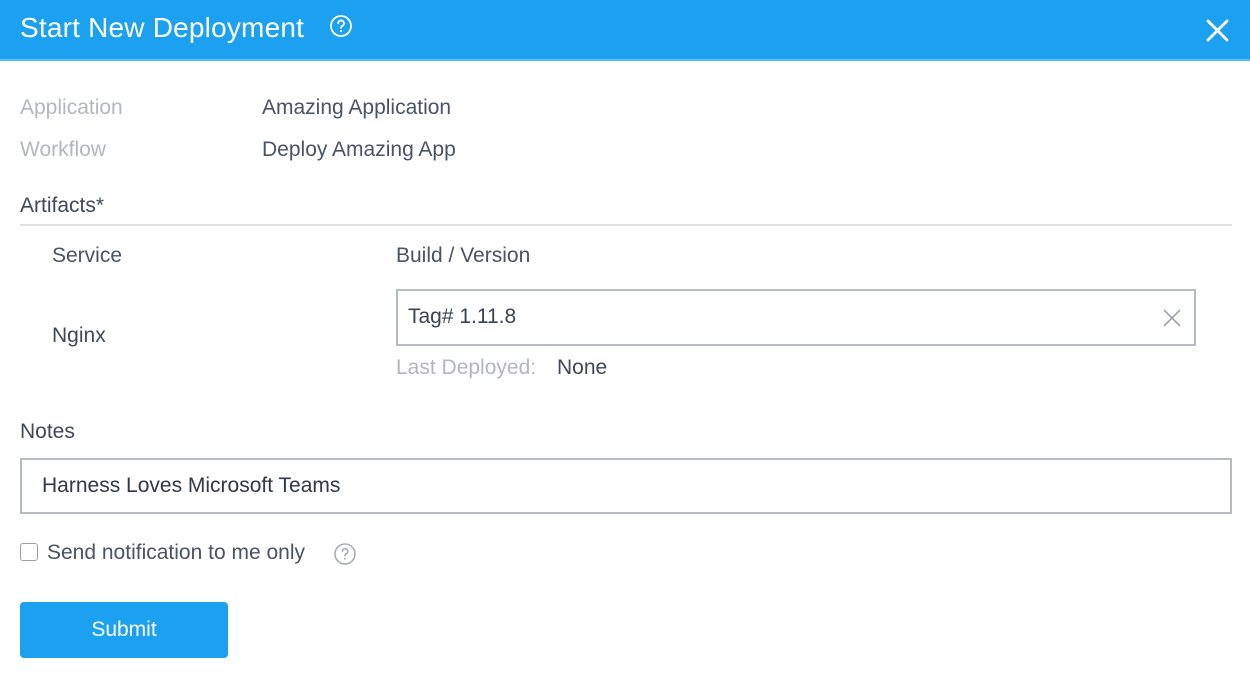  What do you see at coordinates (626, 225) in the screenshot?
I see `section-divider` at bounding box center [626, 225].